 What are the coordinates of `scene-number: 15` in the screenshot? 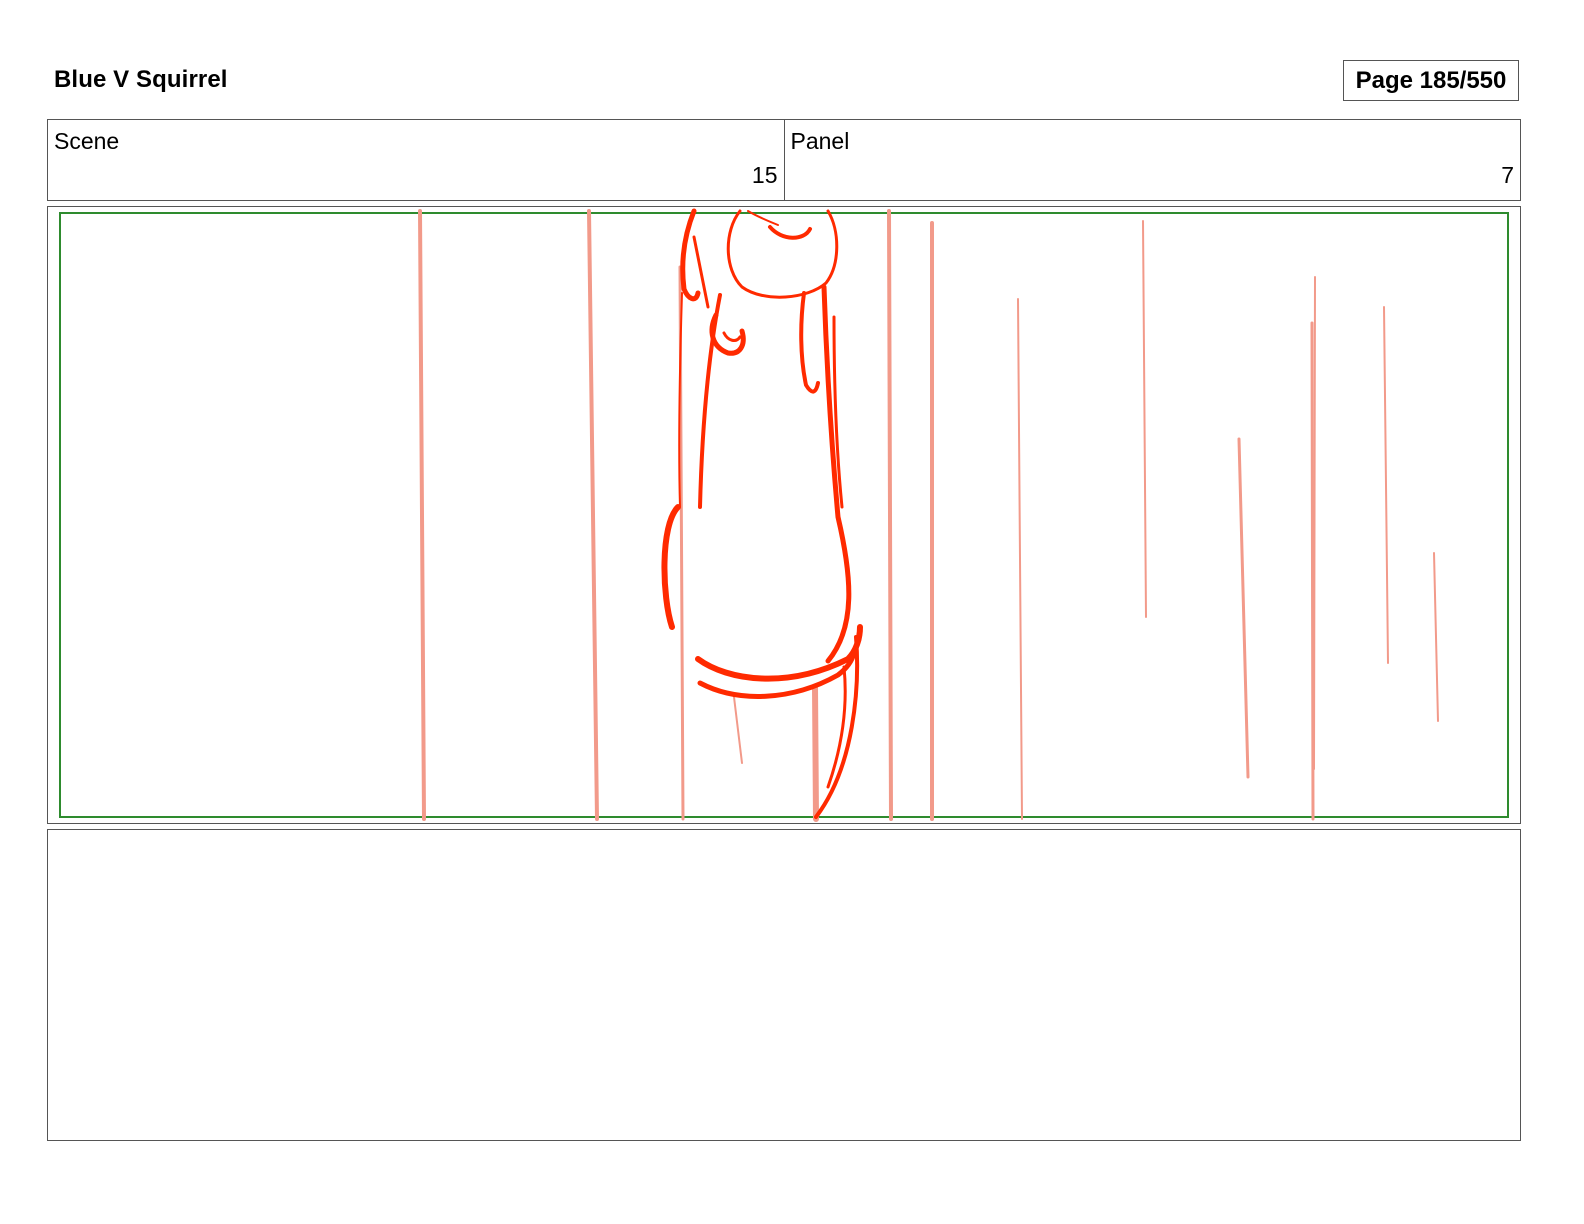 It's located at (764, 175).